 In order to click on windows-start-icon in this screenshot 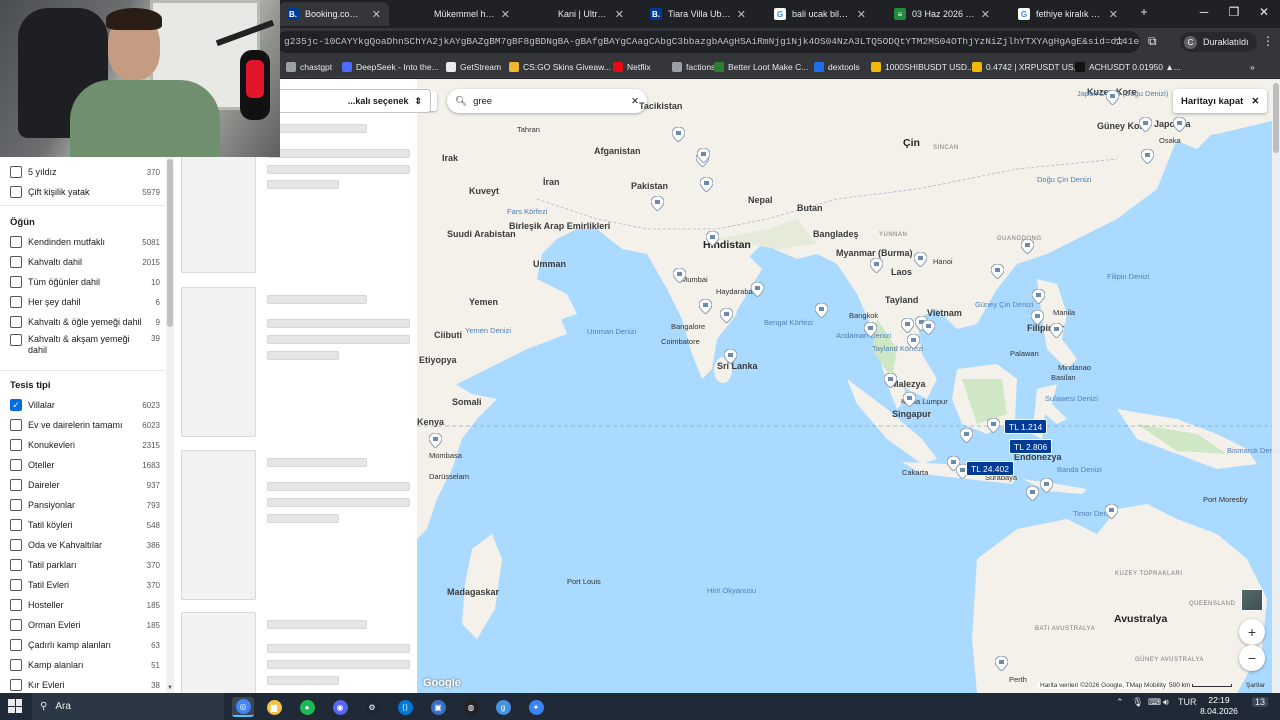, I will do `click(15, 706)`.